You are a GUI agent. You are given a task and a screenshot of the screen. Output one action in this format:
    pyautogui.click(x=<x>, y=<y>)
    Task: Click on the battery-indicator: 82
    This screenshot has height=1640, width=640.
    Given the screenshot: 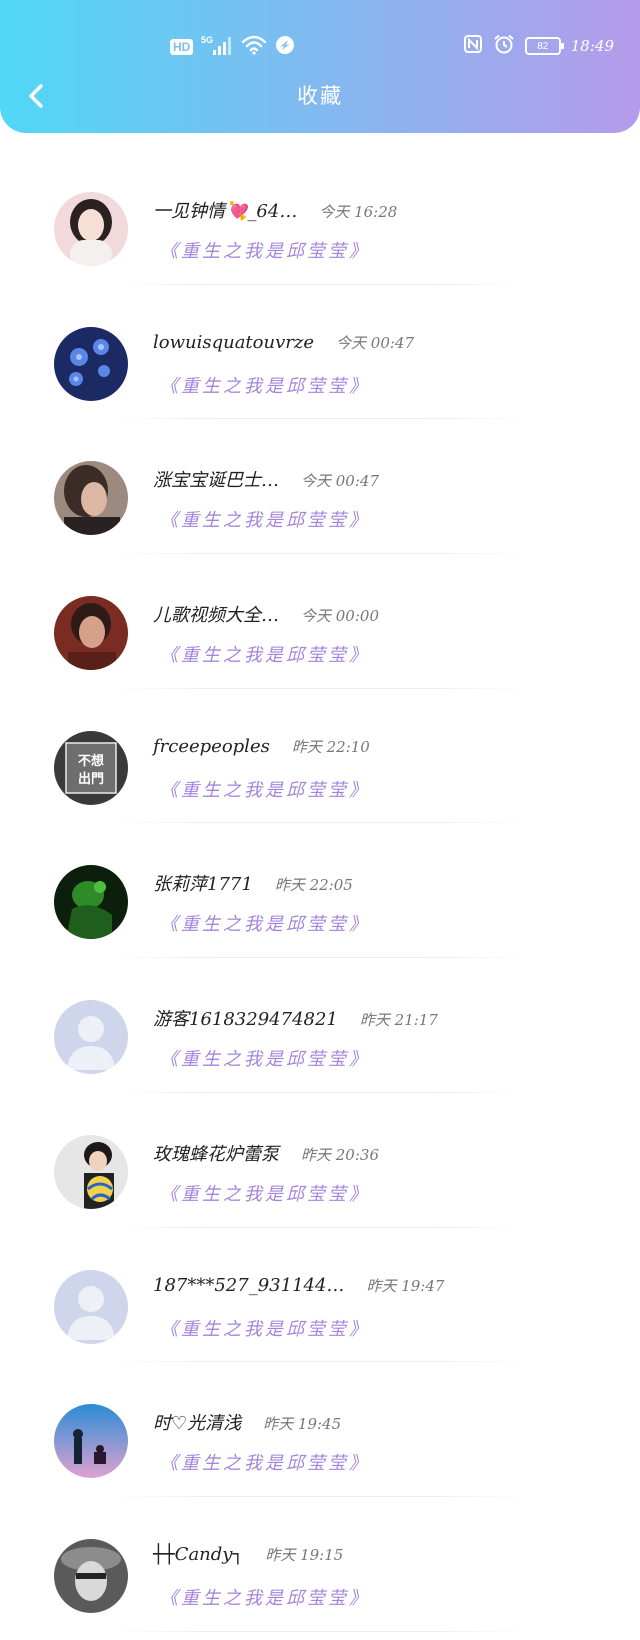 What is the action you would take?
    pyautogui.click(x=544, y=46)
    